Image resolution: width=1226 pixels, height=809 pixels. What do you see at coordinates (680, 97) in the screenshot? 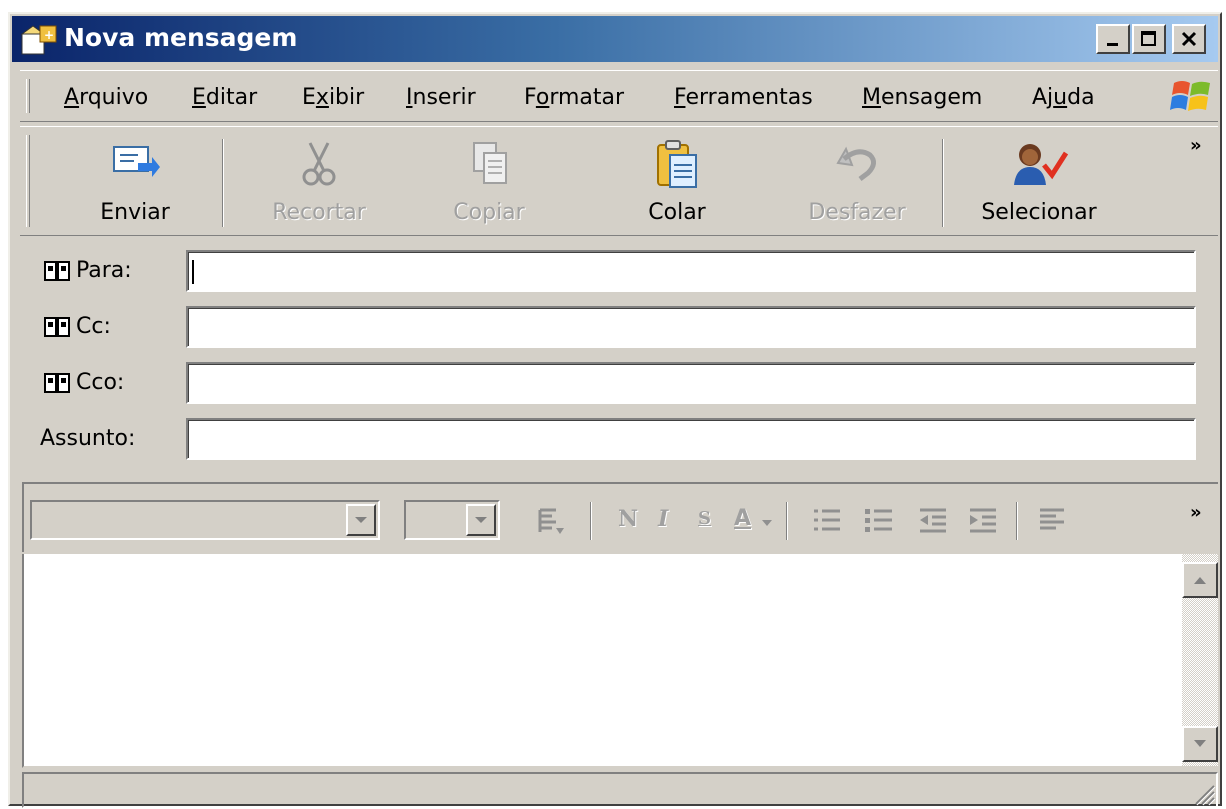
I see `menu-accel: F` at bounding box center [680, 97].